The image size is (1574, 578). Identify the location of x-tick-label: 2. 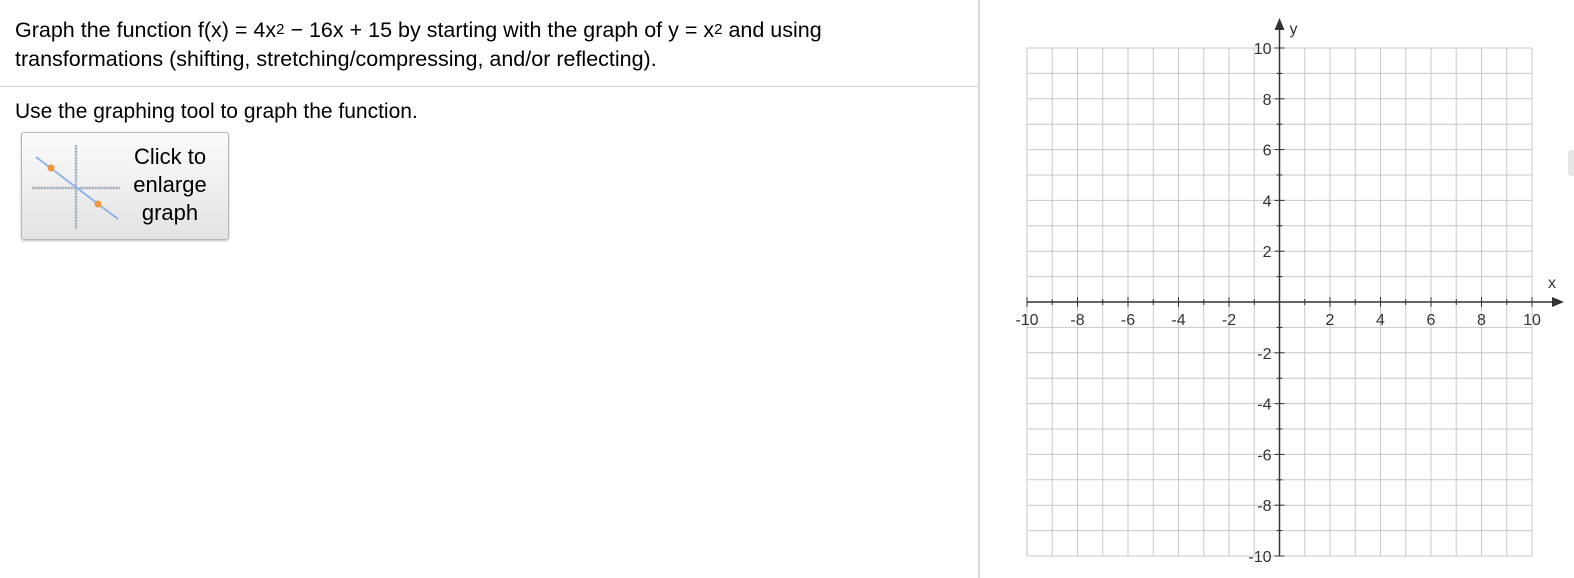
(1330, 320).